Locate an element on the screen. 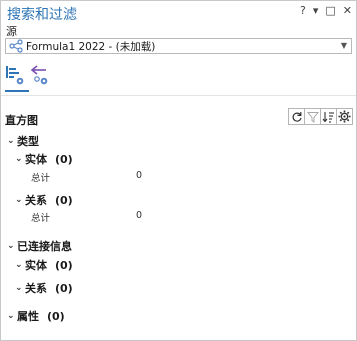 The height and width of the screenshot is (341, 357). tree-node-entities: ⌄ 实体 (0) is located at coordinates (44, 159).